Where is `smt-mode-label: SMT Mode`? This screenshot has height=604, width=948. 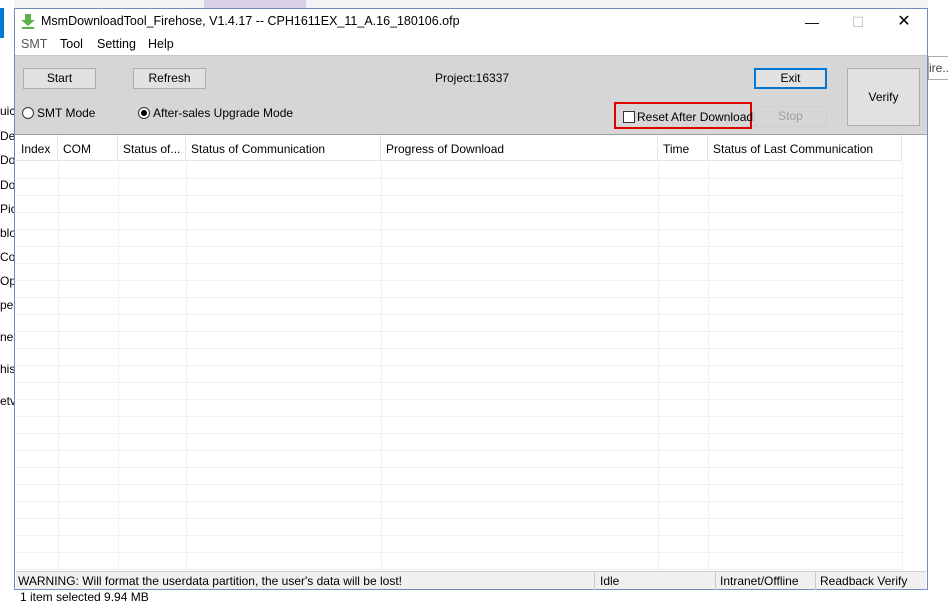 smt-mode-label: SMT Mode is located at coordinates (66, 113).